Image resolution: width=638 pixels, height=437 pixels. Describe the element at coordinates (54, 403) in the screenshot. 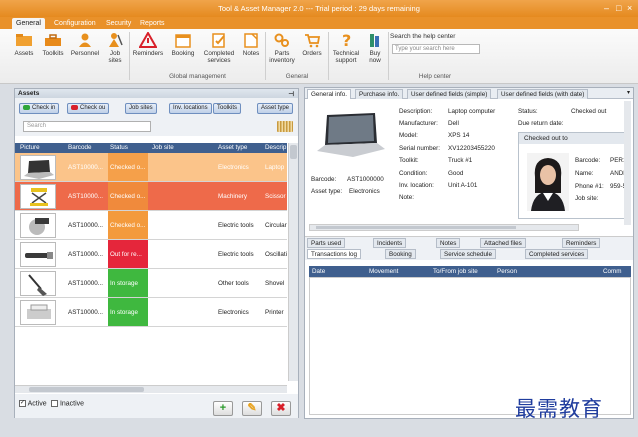

I see `inactive-checkbox` at that location.